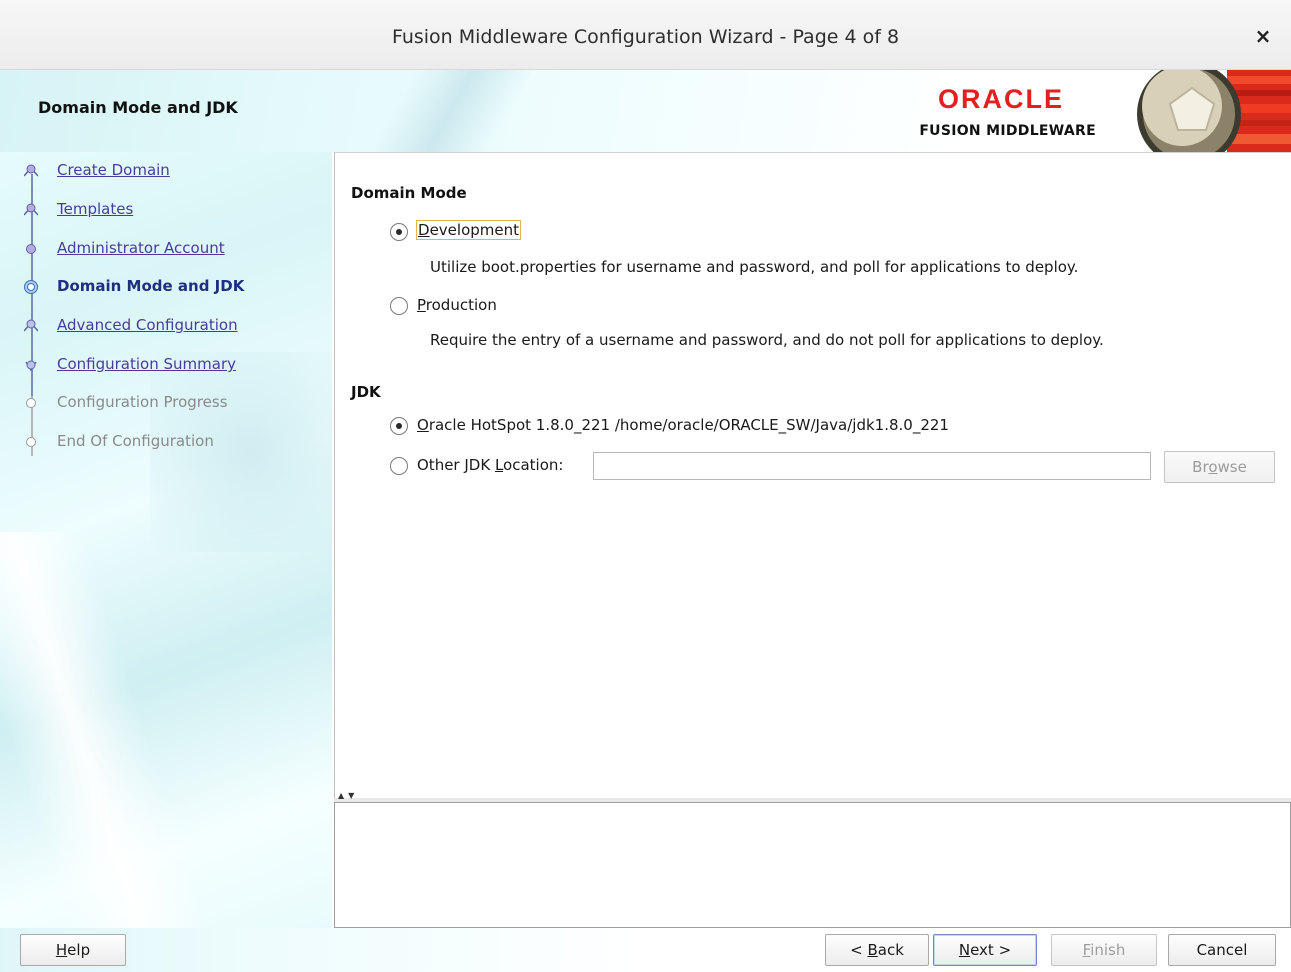 This screenshot has width=1291, height=972. Describe the element at coordinates (348, 795) in the screenshot. I see `splitter-arrows-icon: ▲▼` at that location.